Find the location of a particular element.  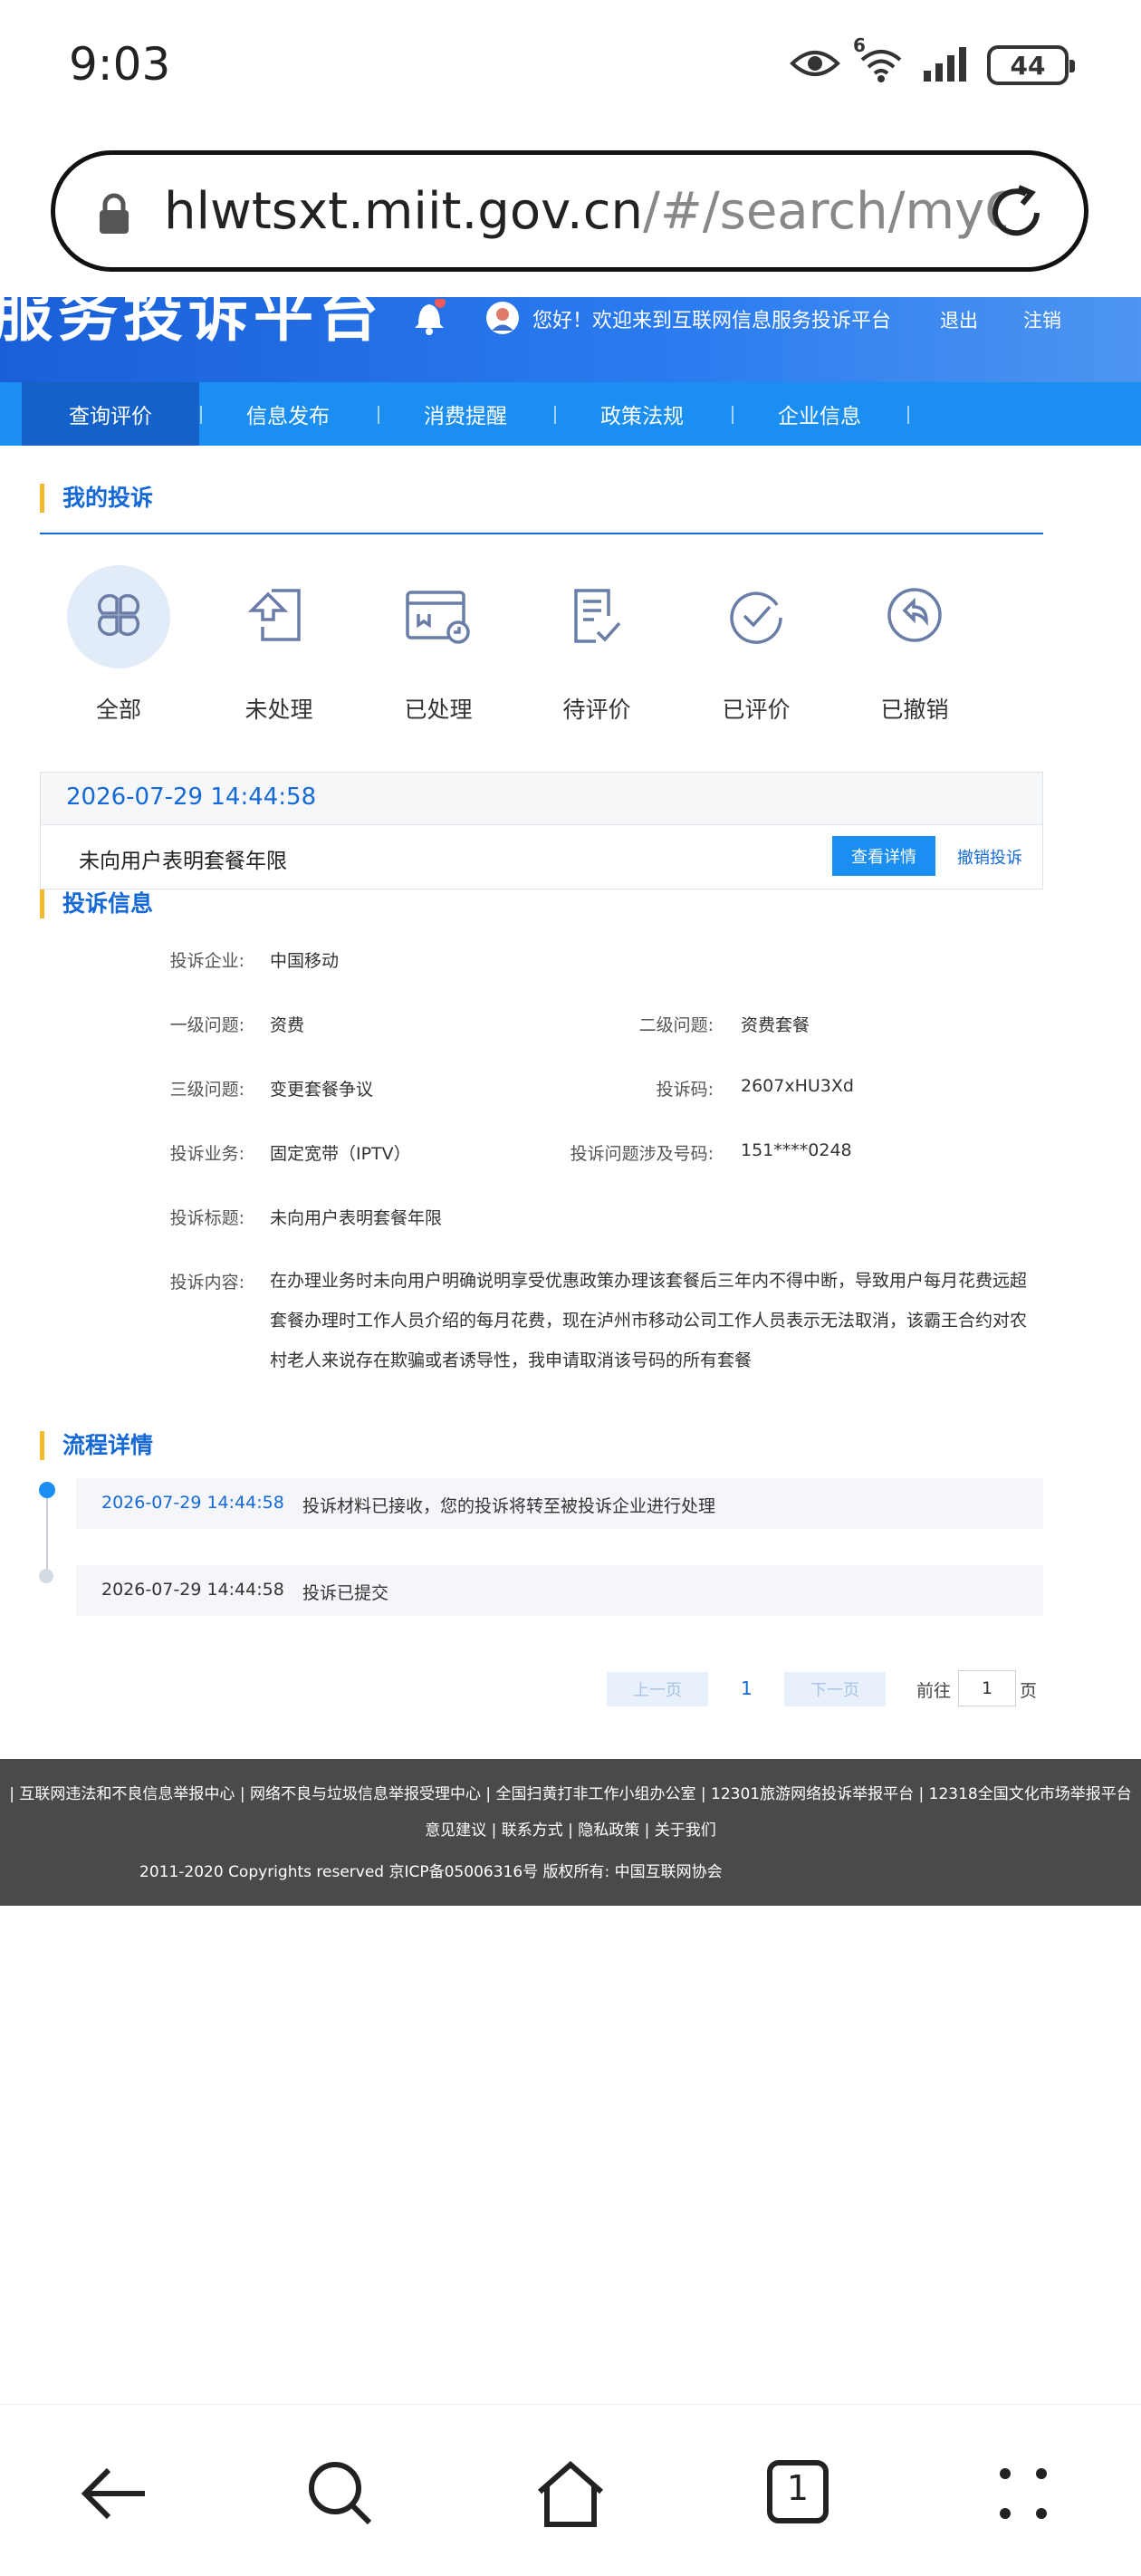

category-pending-review: 待评价 is located at coordinates (597, 645).